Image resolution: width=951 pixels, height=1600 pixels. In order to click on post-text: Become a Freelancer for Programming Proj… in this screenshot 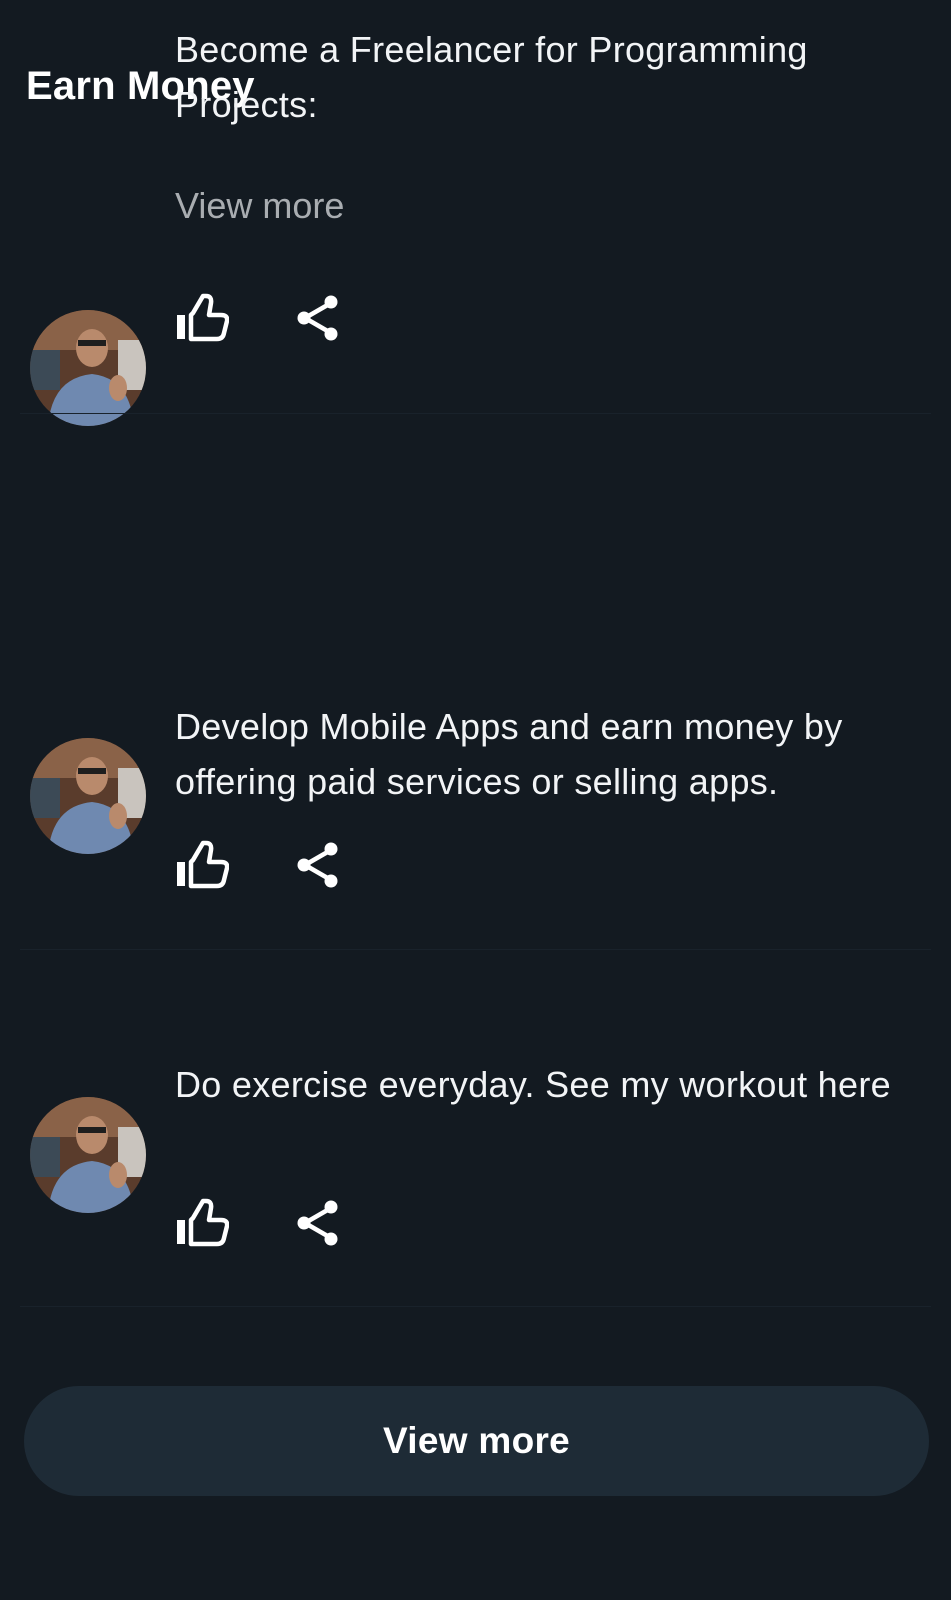, I will do `click(491, 77)`.